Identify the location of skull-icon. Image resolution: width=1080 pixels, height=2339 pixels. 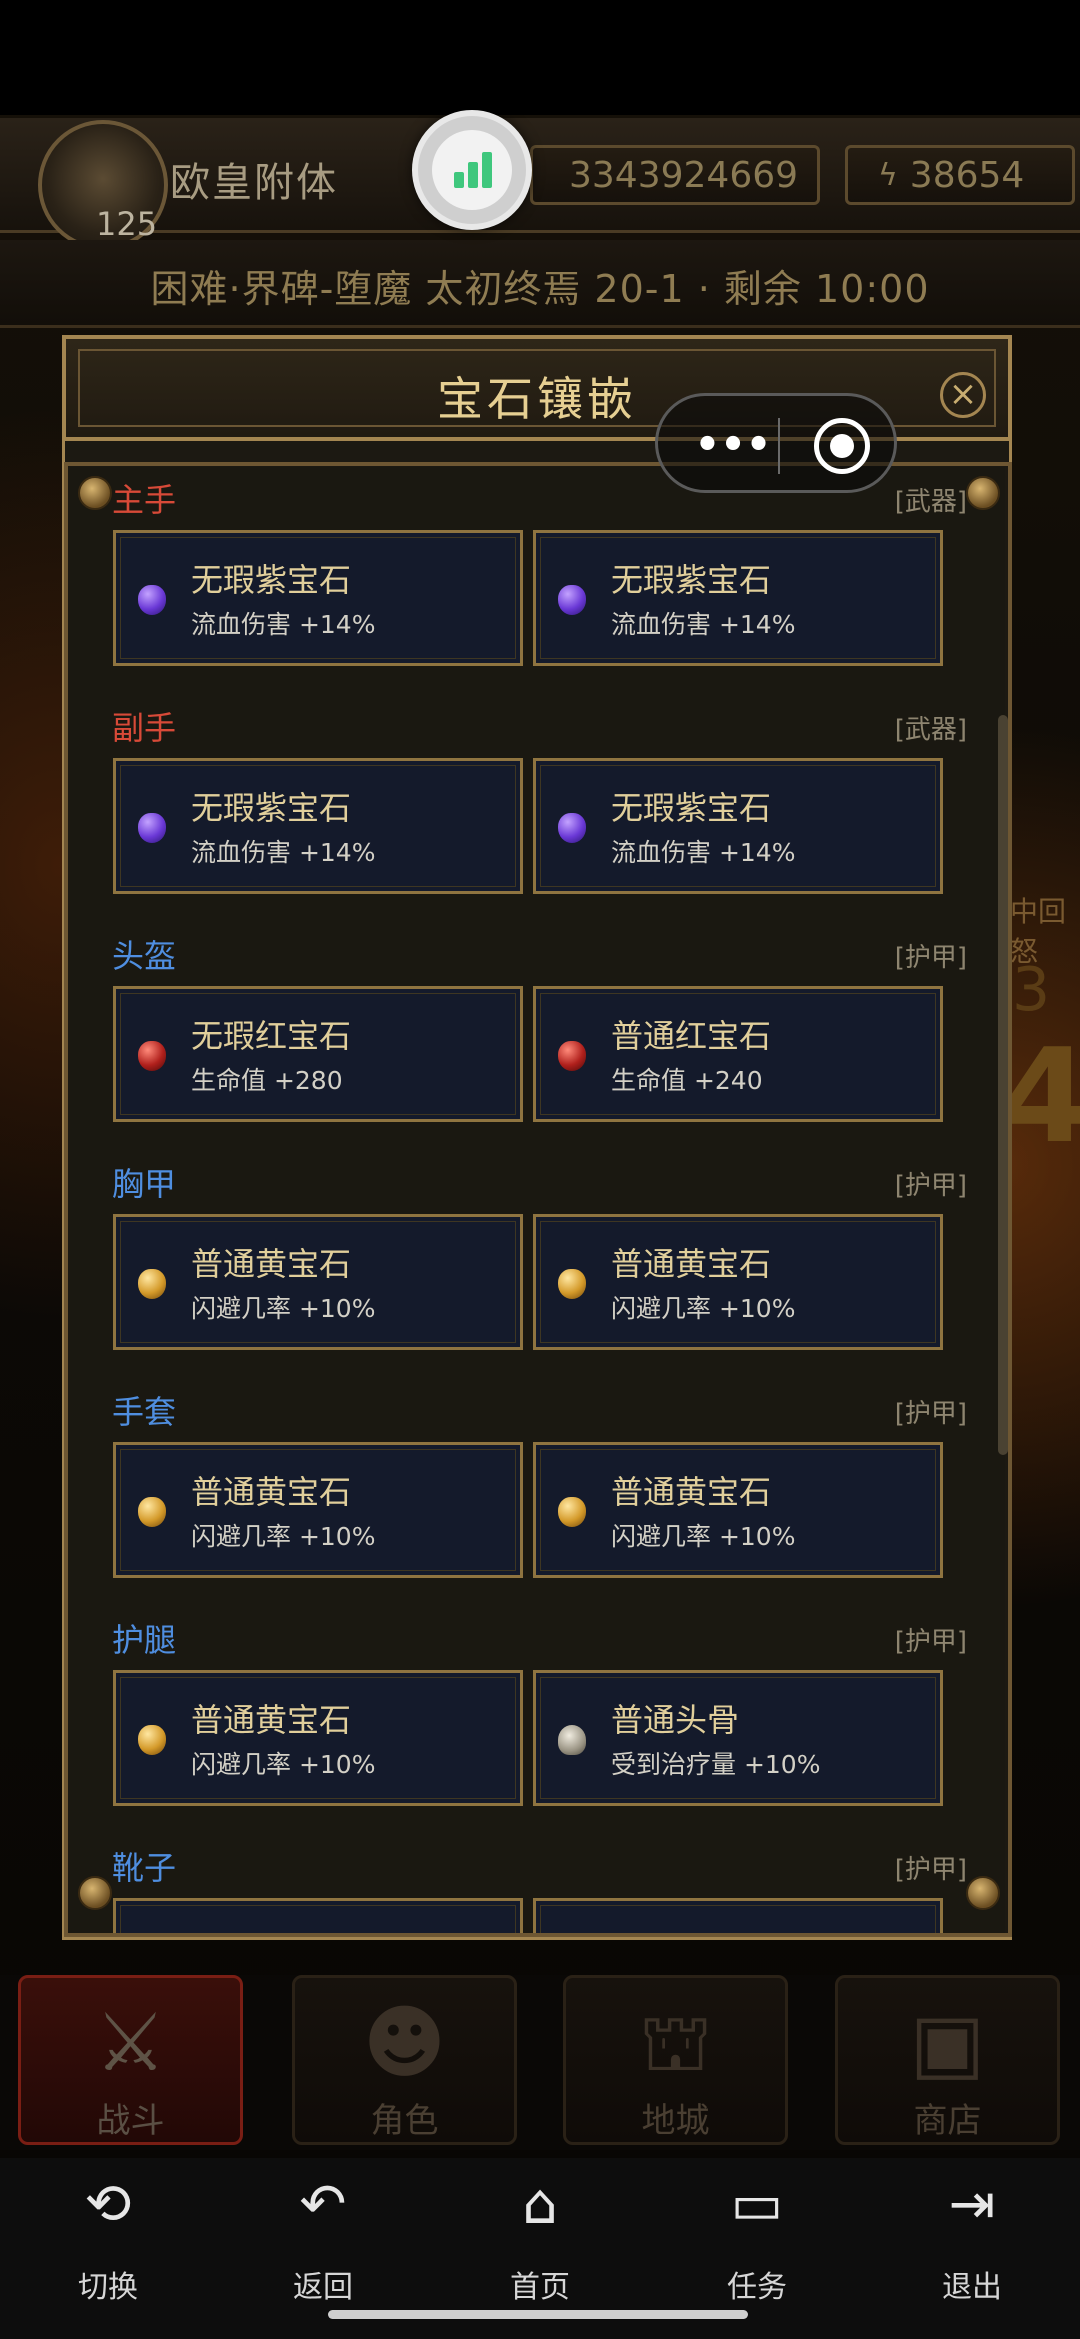
(572, 1740).